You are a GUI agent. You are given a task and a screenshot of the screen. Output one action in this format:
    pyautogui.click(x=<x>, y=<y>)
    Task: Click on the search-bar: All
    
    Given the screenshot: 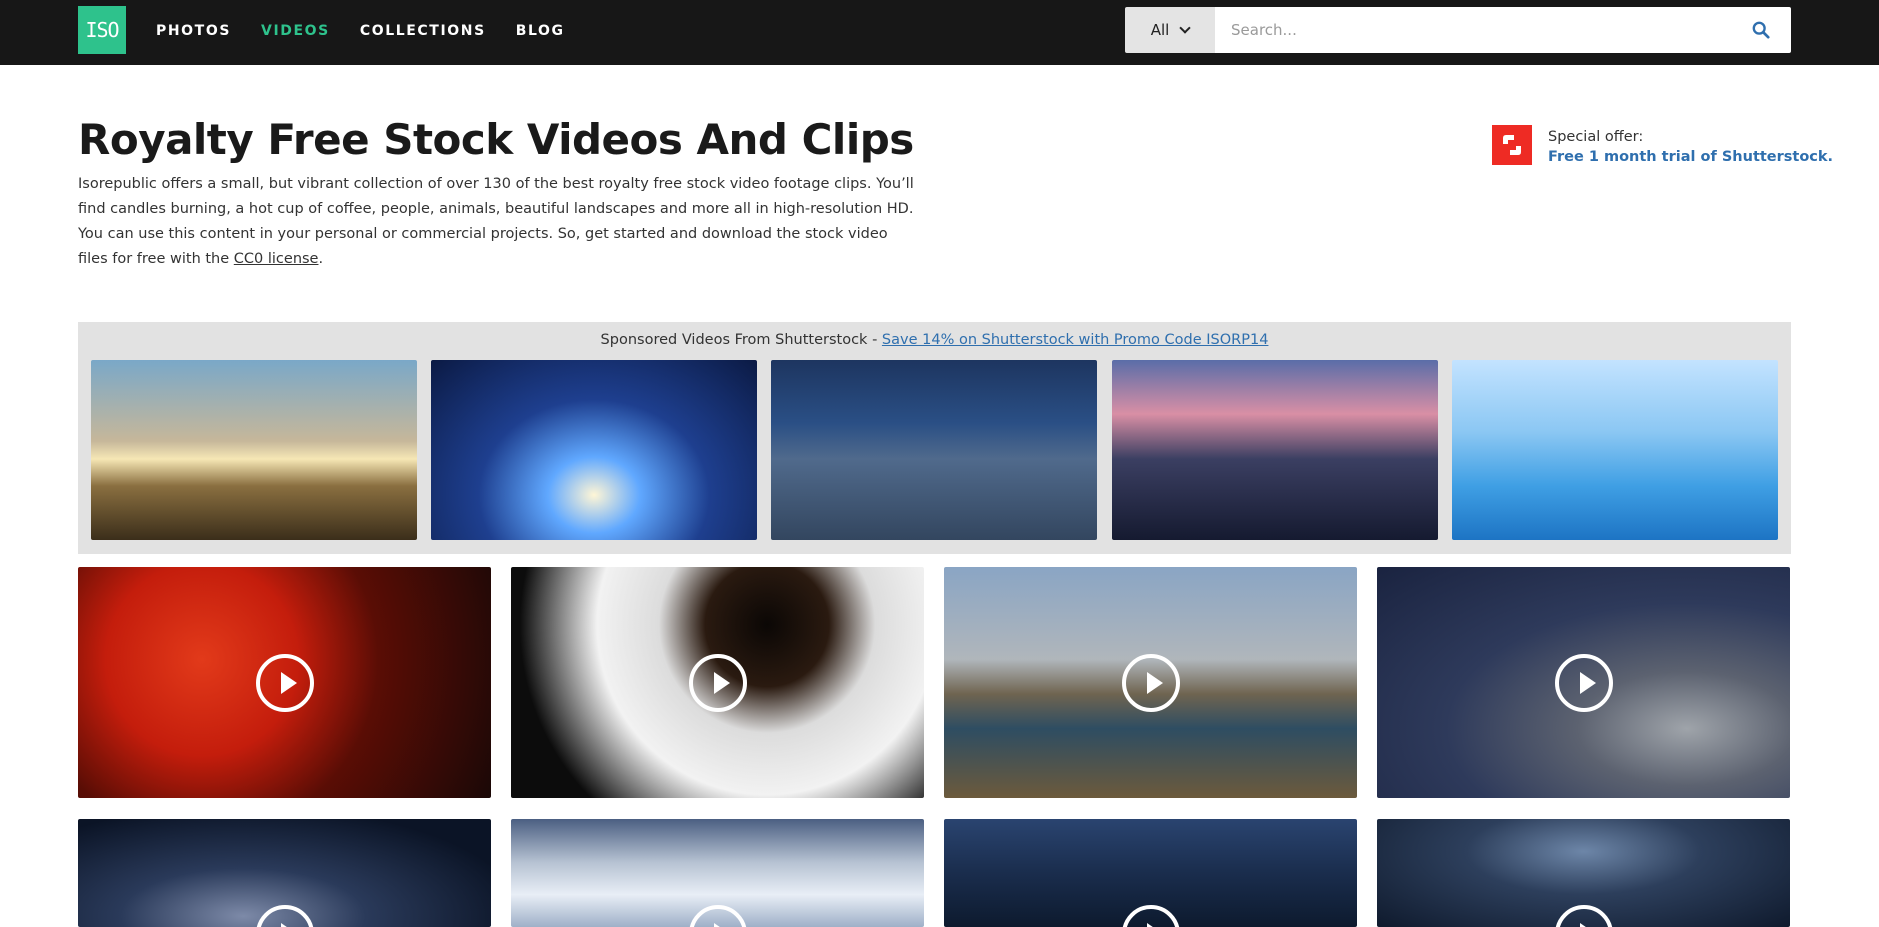 What is the action you would take?
    pyautogui.click(x=1458, y=30)
    